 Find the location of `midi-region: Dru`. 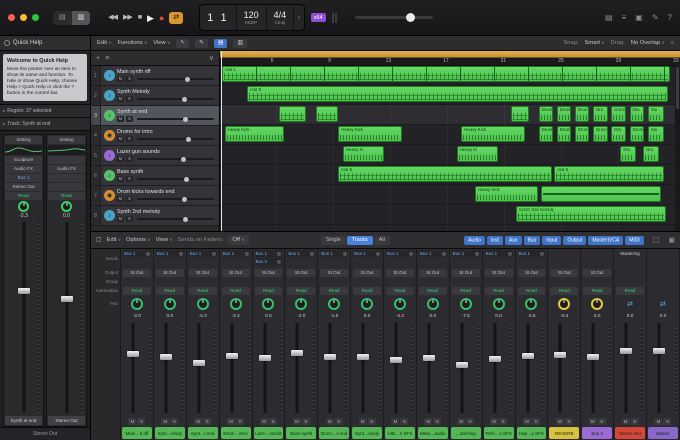

midi-region: Dru is located at coordinates (618, 134).